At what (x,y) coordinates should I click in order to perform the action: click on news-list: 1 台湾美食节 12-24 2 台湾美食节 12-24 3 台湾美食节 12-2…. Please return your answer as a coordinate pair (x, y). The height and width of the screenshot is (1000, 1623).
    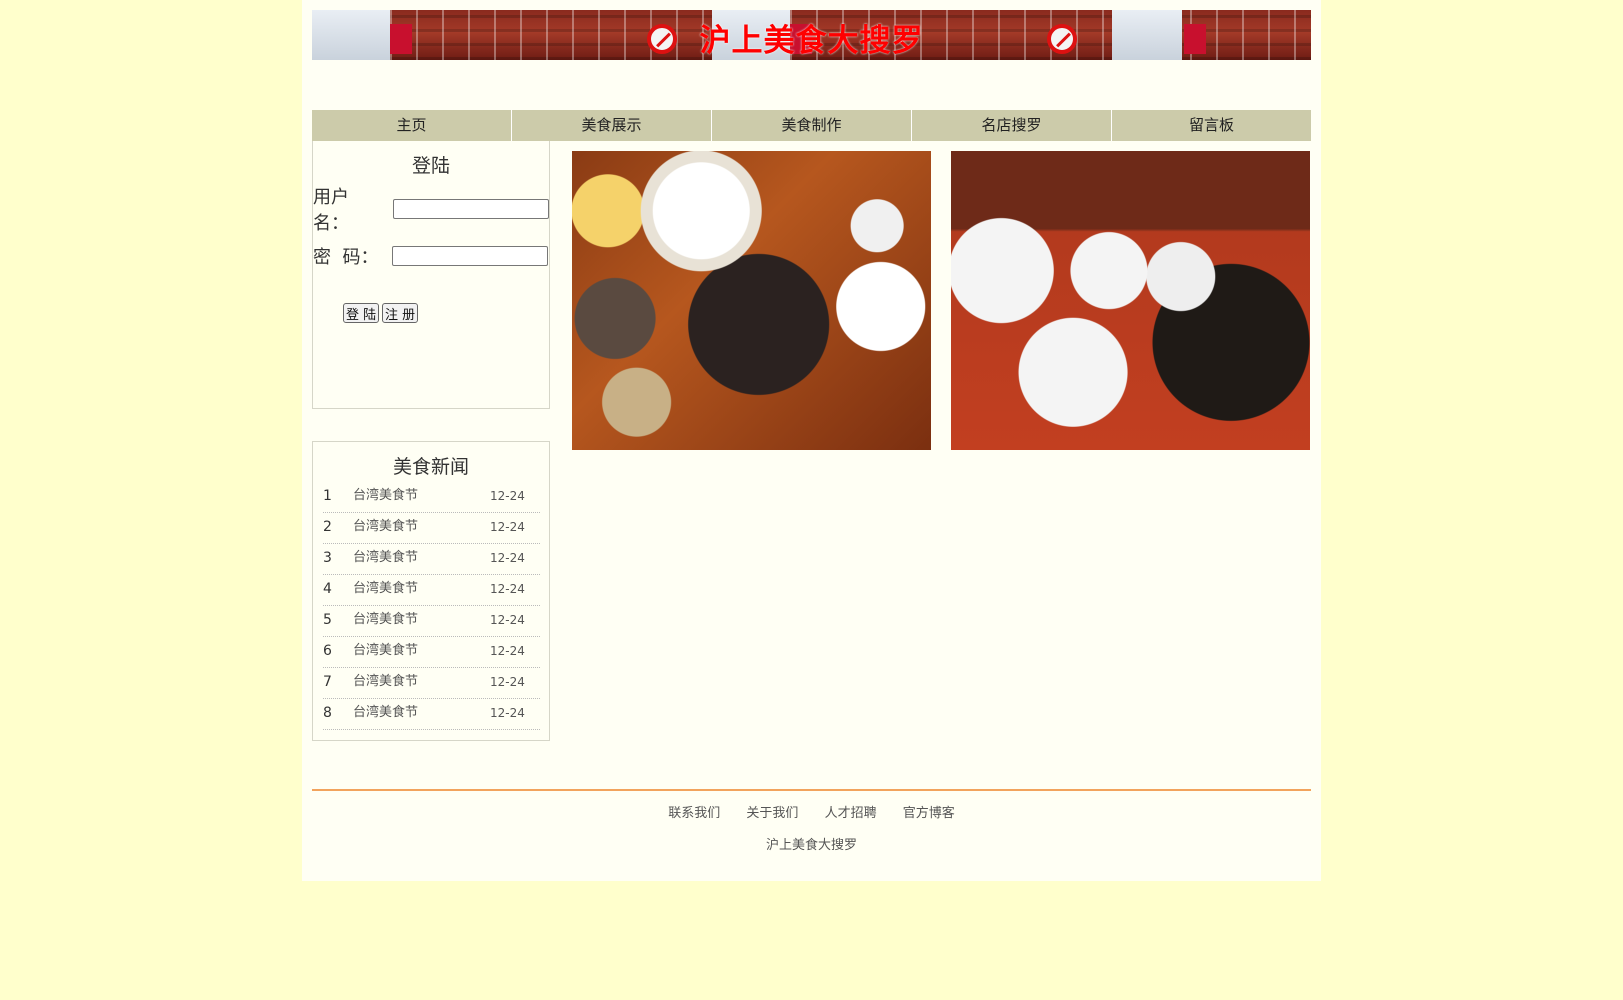
    Looking at the image, I should click on (431, 606).